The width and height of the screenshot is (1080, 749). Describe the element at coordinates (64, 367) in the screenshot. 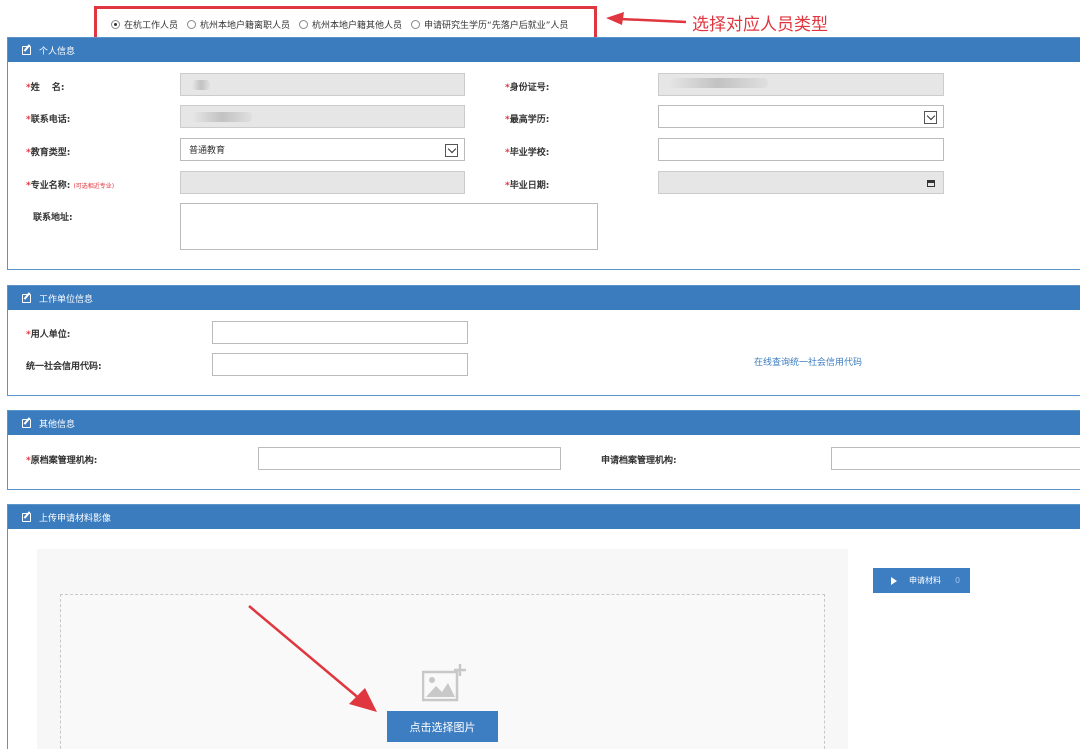

I see `credit-code-label: 统一社会信用代码:` at that location.